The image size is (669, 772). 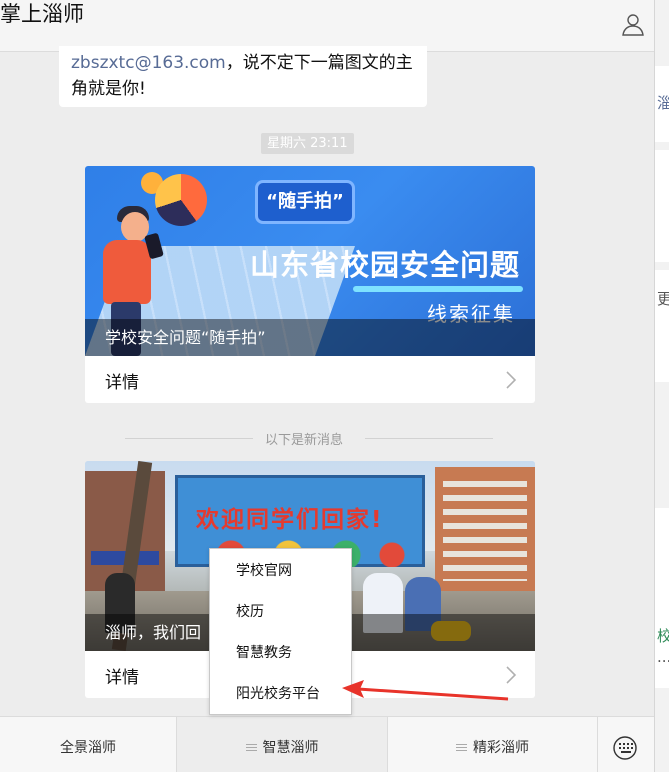 What do you see at coordinates (633, 24) in the screenshot?
I see `user-icon` at bounding box center [633, 24].